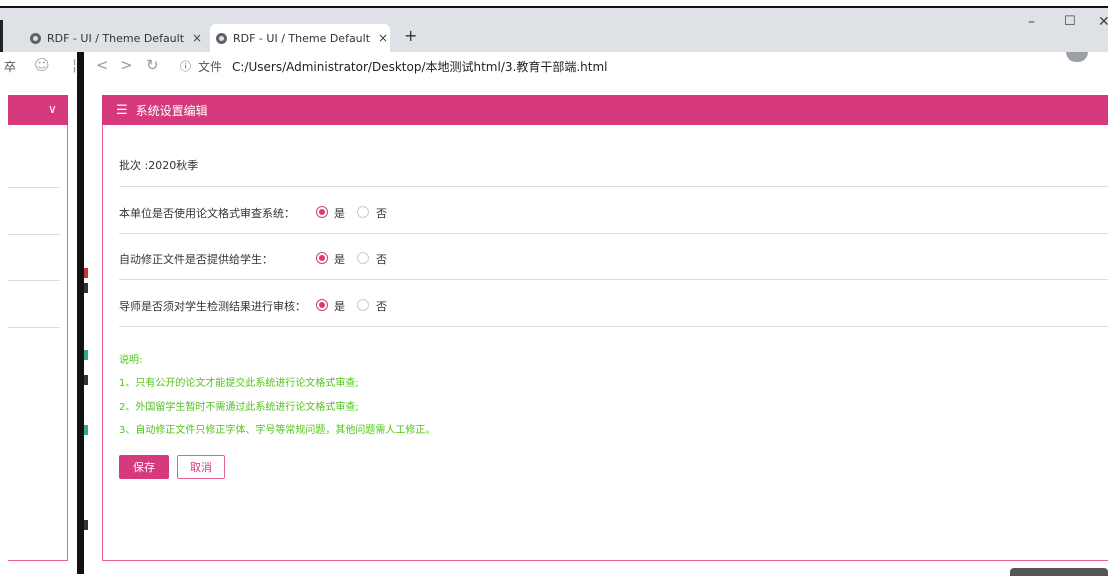 This screenshot has height=576, width=1108. I want to click on back-icon: <, so click(102, 65).